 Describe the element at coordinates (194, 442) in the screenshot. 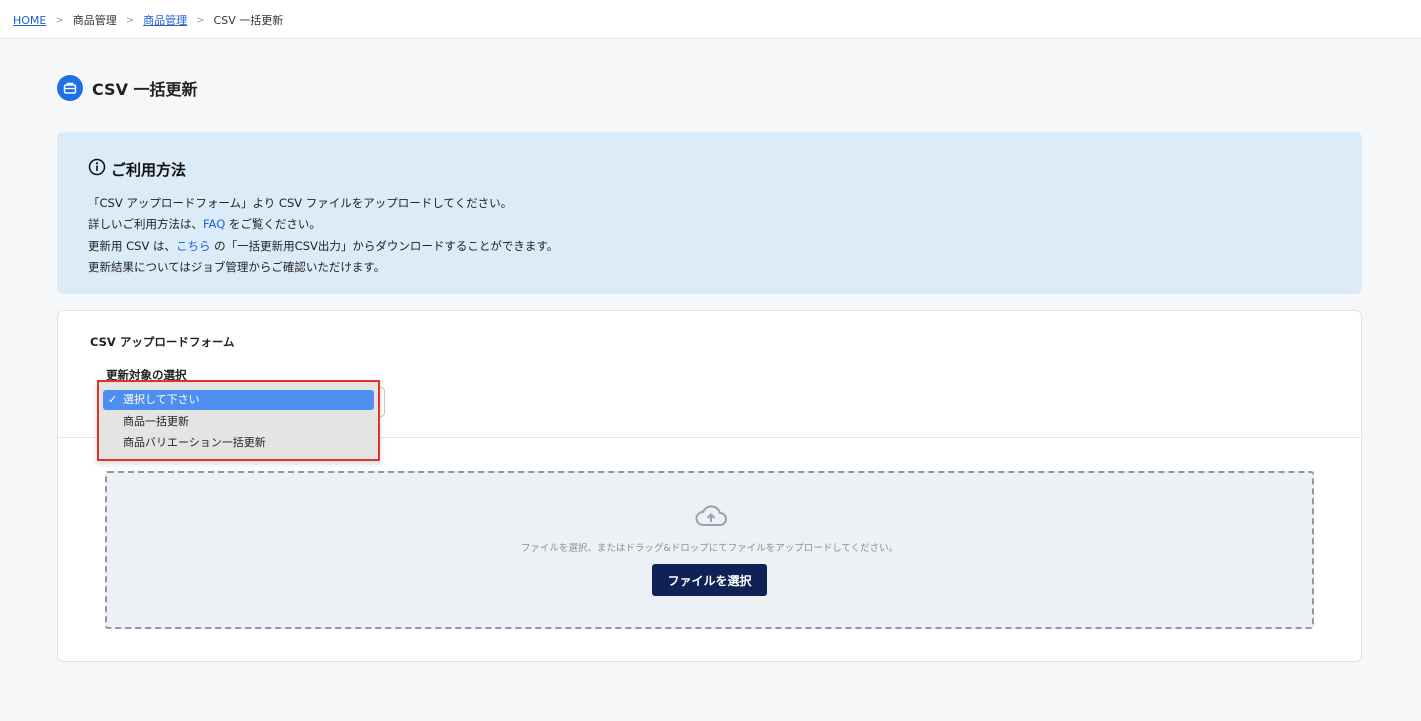

I see `dropdown-option-label: 商品バリエーション一括更新` at that location.